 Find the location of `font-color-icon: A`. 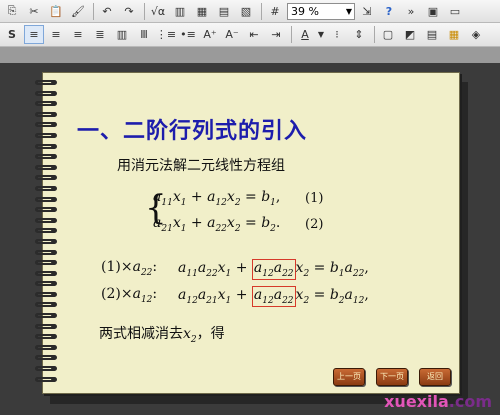

font-color-icon: A is located at coordinates (305, 34).